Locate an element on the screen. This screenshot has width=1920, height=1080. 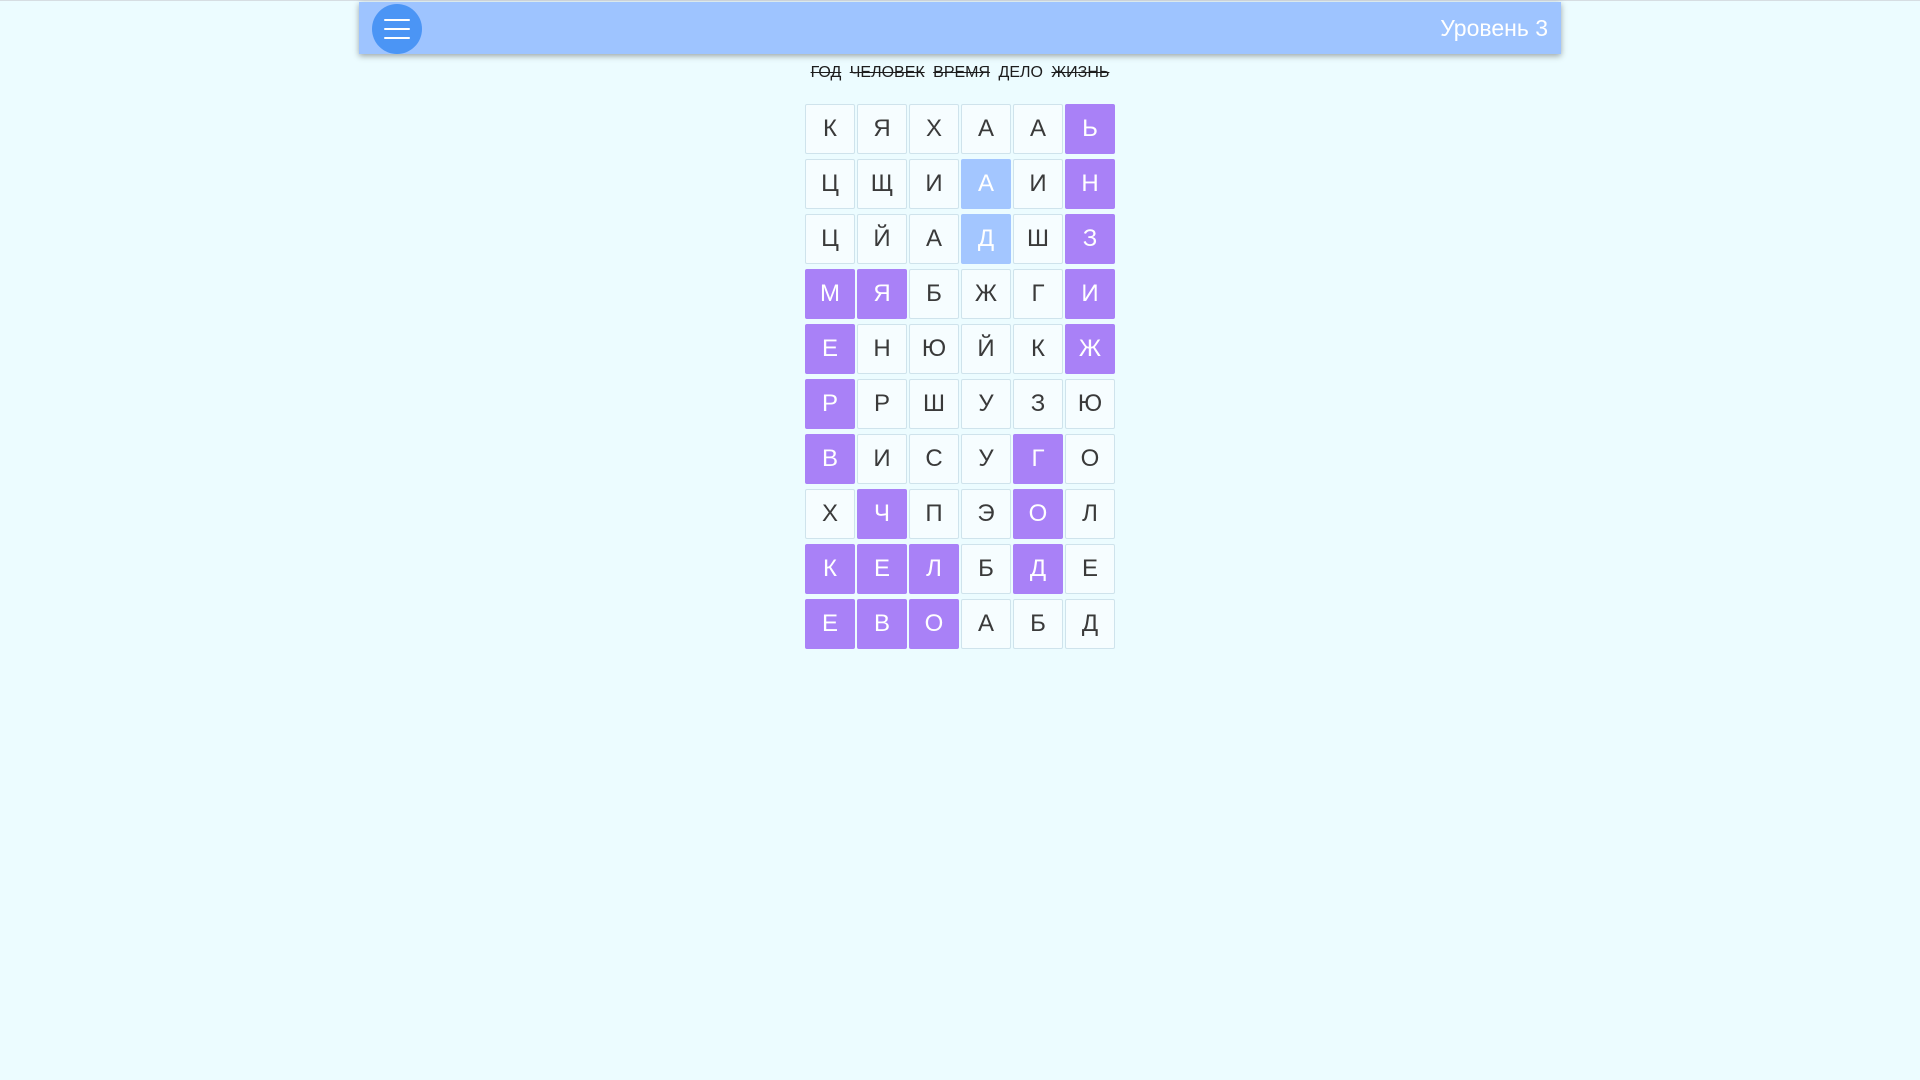
word-list: ГОД ЧЕЛОВЕК ВРЕМЯ ДЕЛО ЖИЗНЬ is located at coordinates (960, 73).